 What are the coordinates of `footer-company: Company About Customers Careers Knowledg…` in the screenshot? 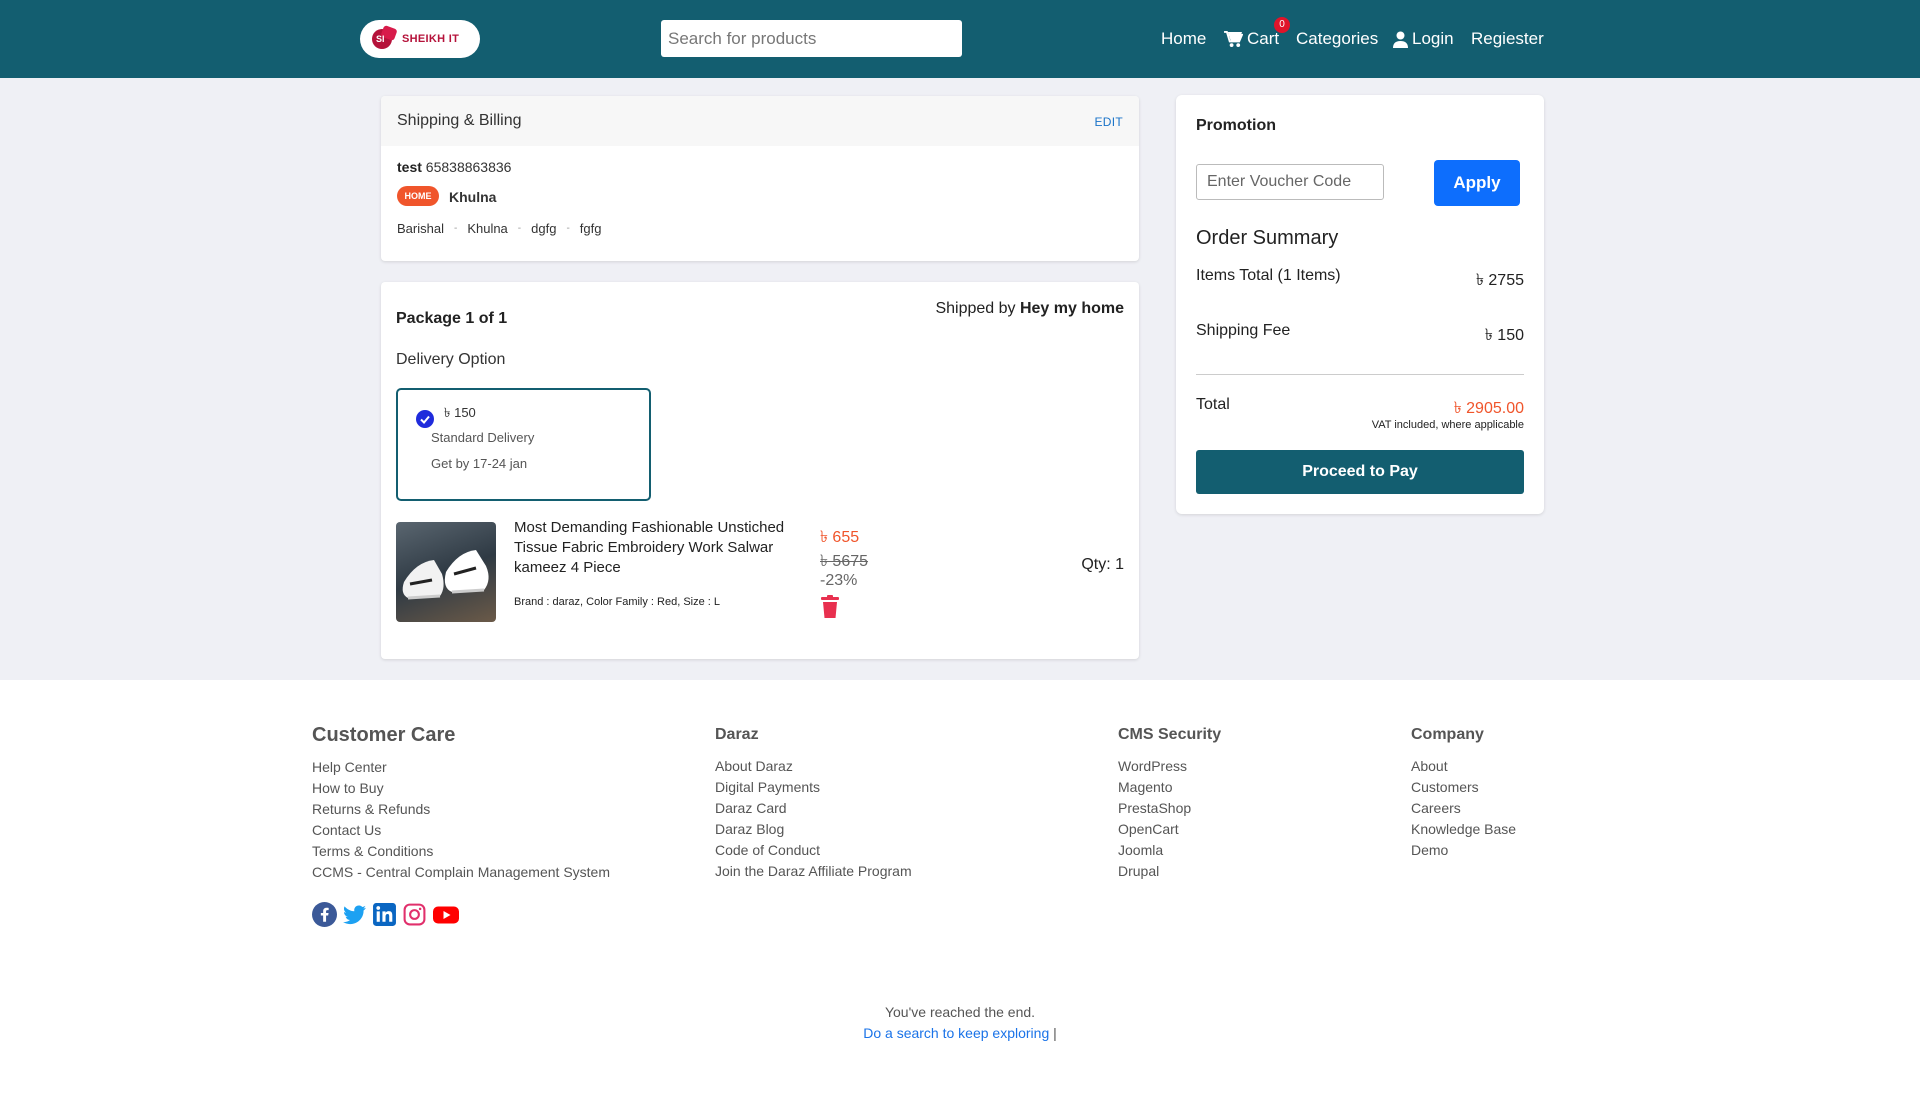 It's located at (1463, 793).